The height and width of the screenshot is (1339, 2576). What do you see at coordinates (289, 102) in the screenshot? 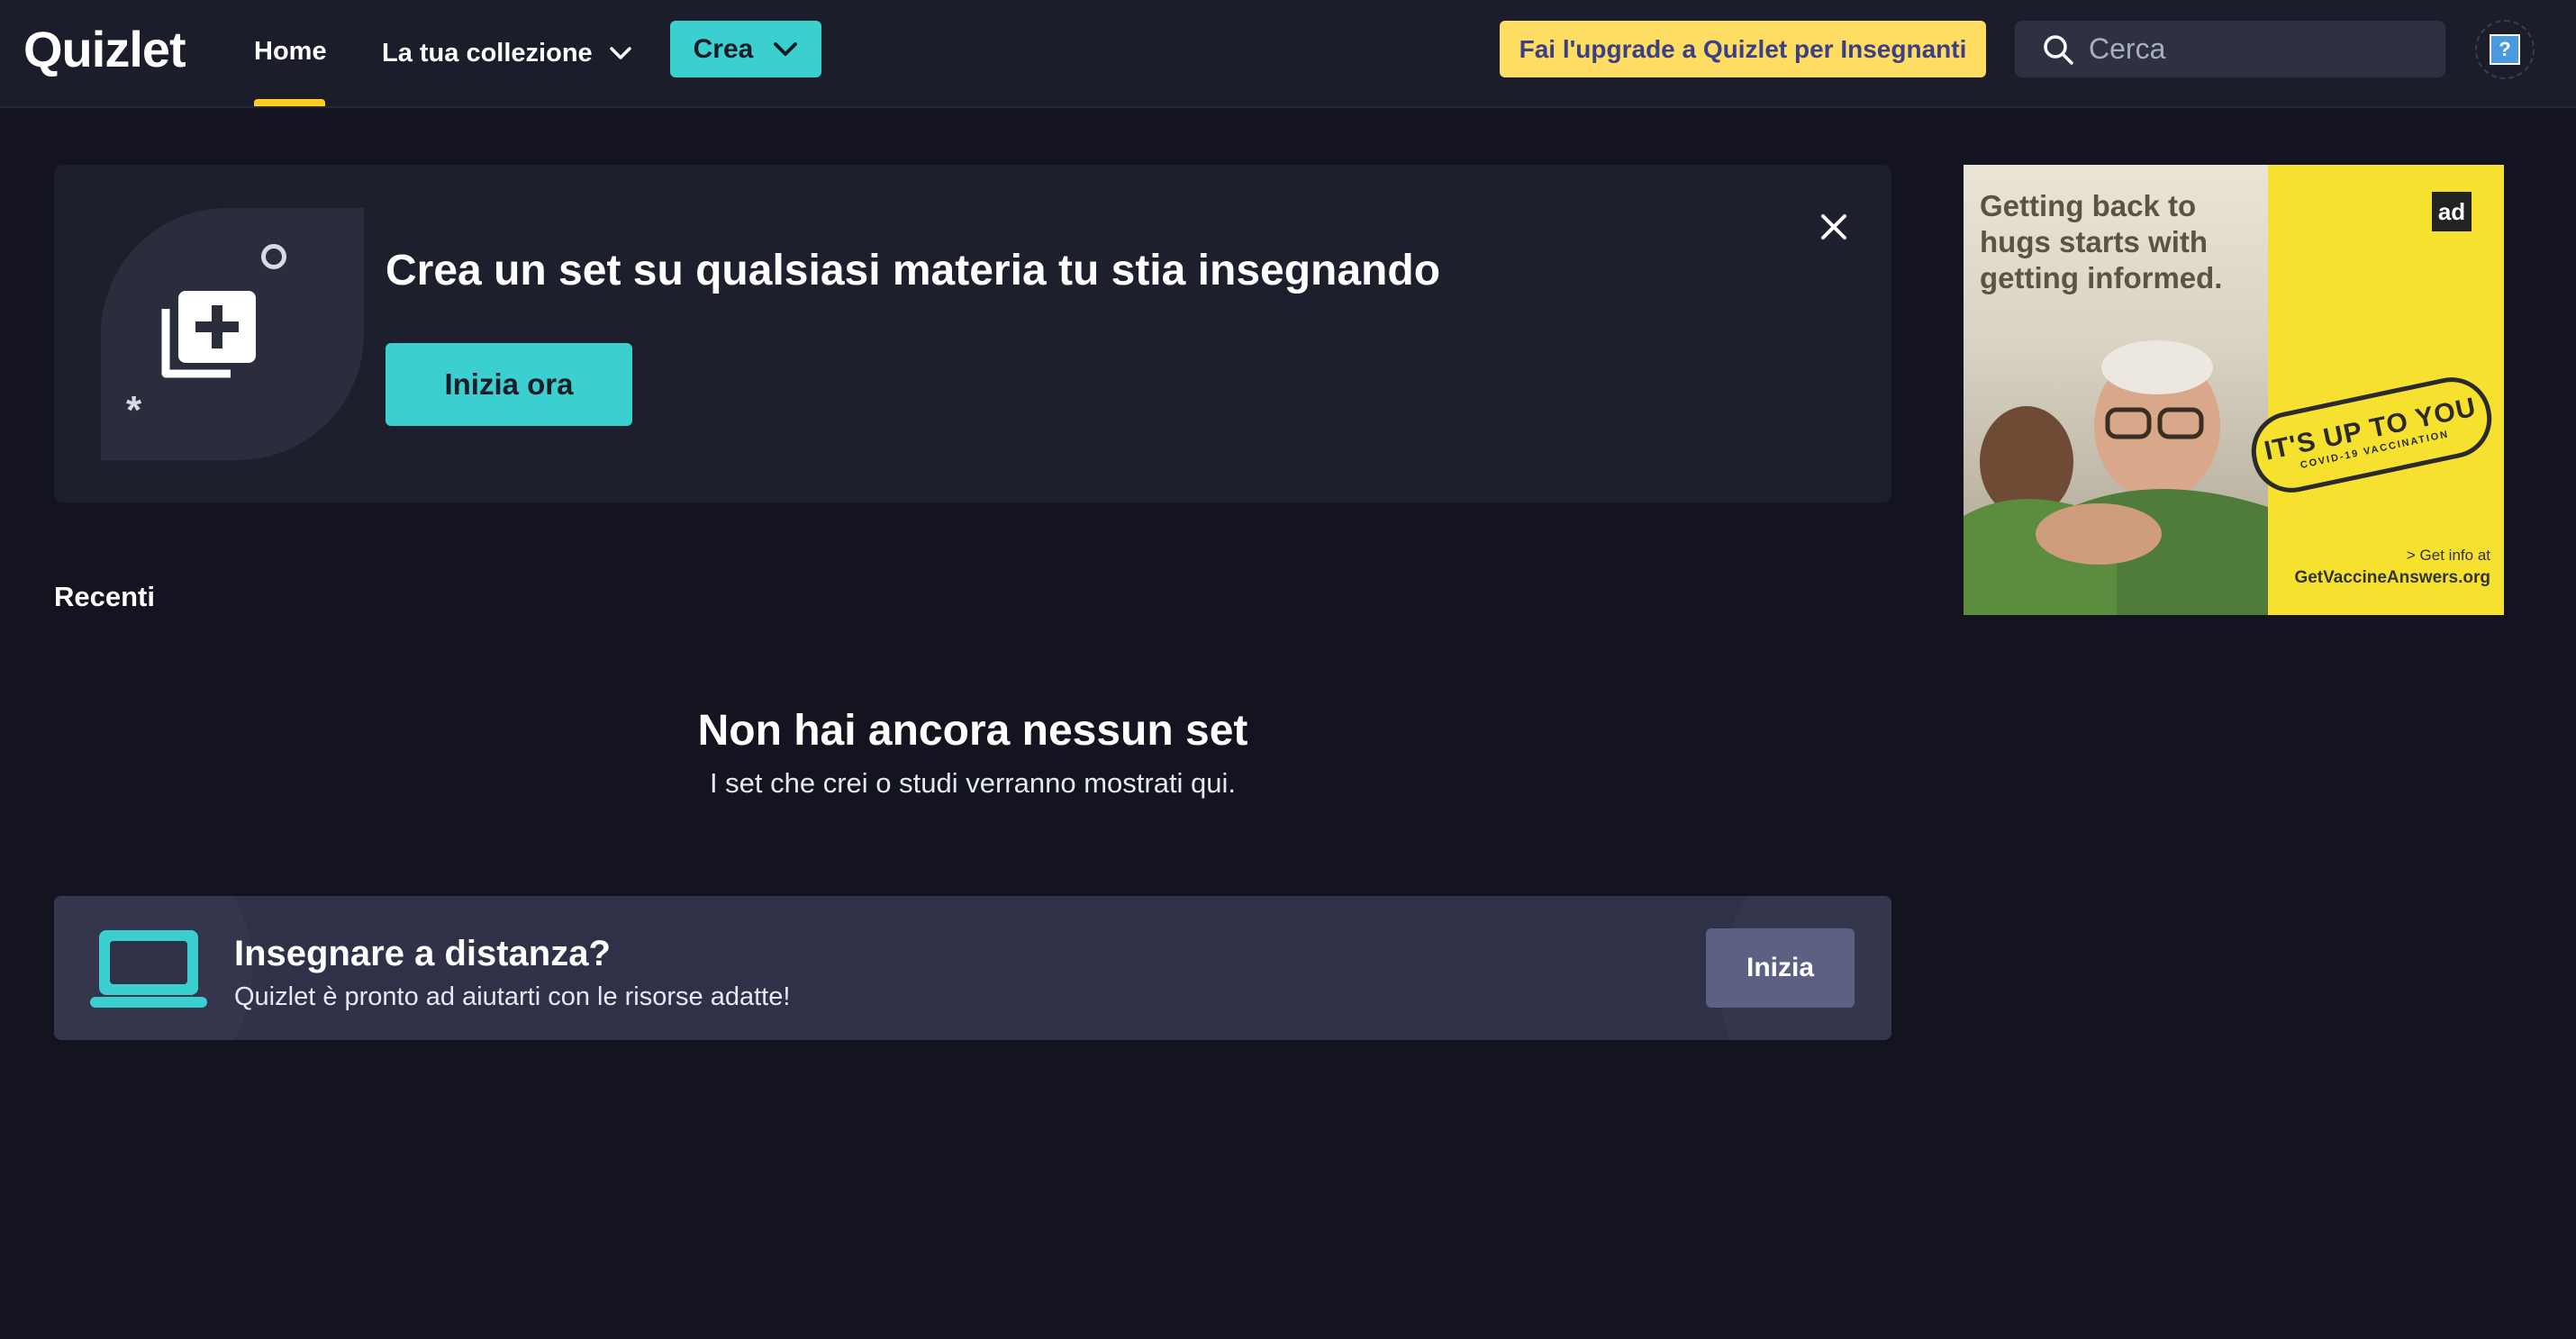
I see `active-tab-indicator` at bounding box center [289, 102].